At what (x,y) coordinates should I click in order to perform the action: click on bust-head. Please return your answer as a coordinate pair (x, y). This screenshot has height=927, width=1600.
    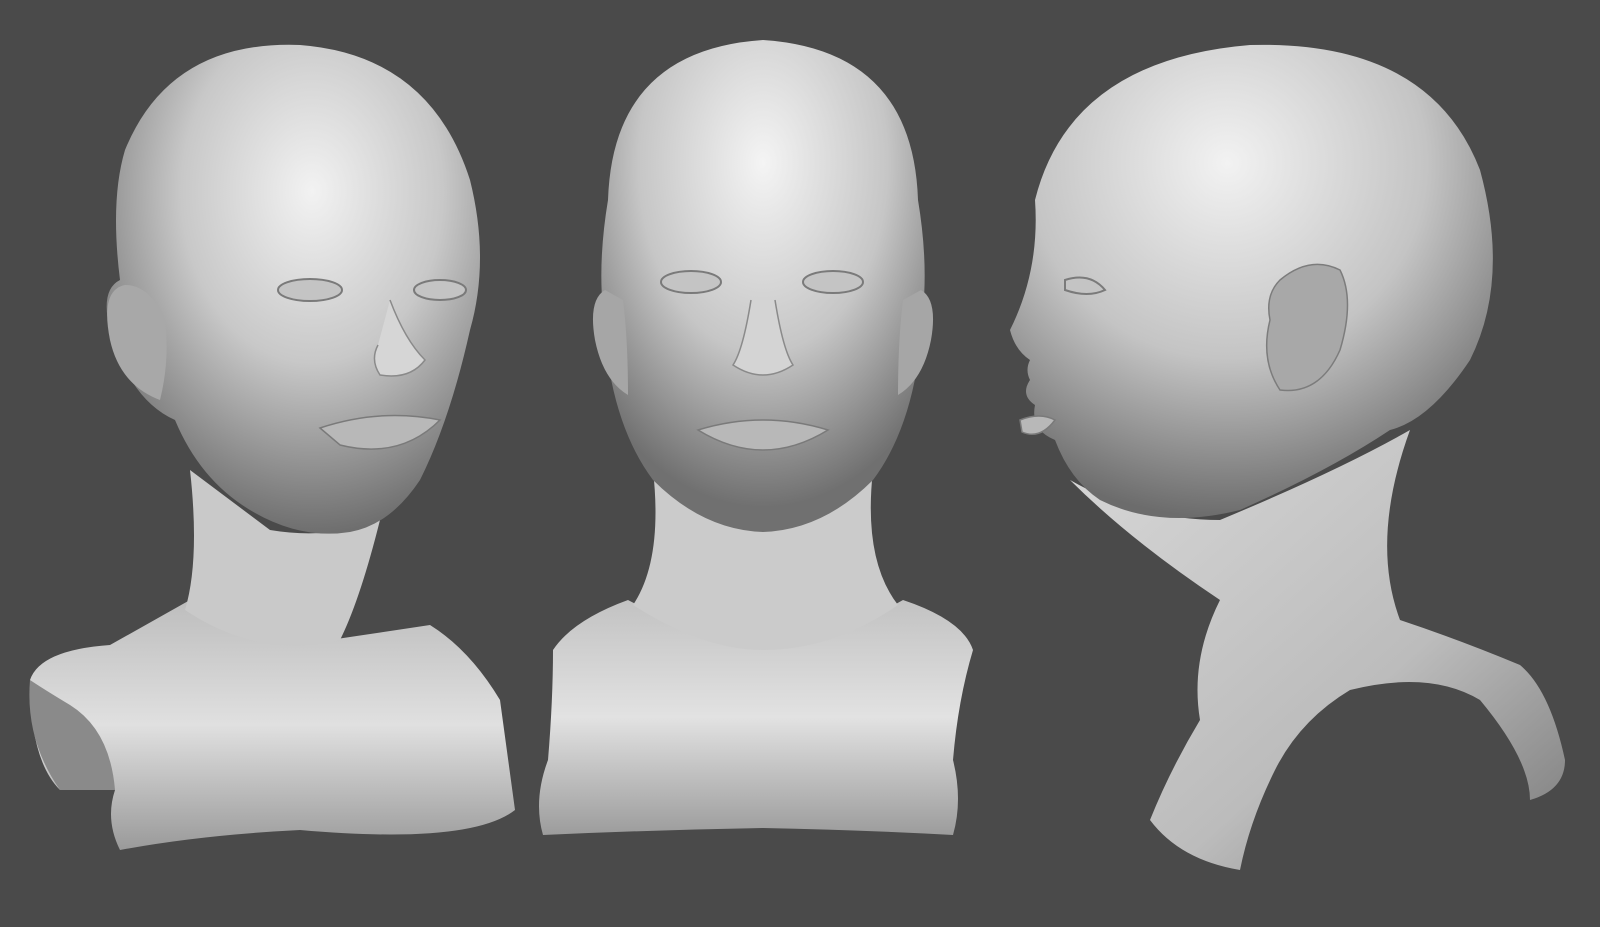
    Looking at the image, I should click on (763, 286).